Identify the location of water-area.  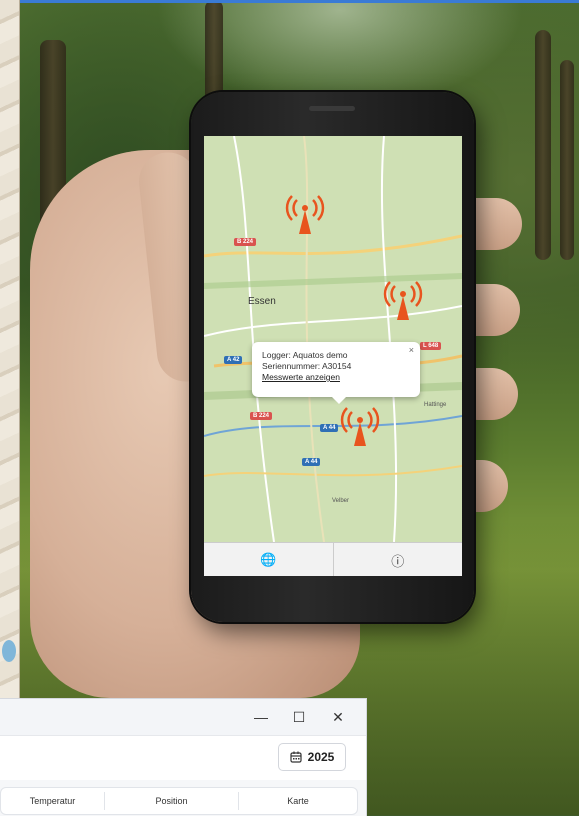
(9, 651).